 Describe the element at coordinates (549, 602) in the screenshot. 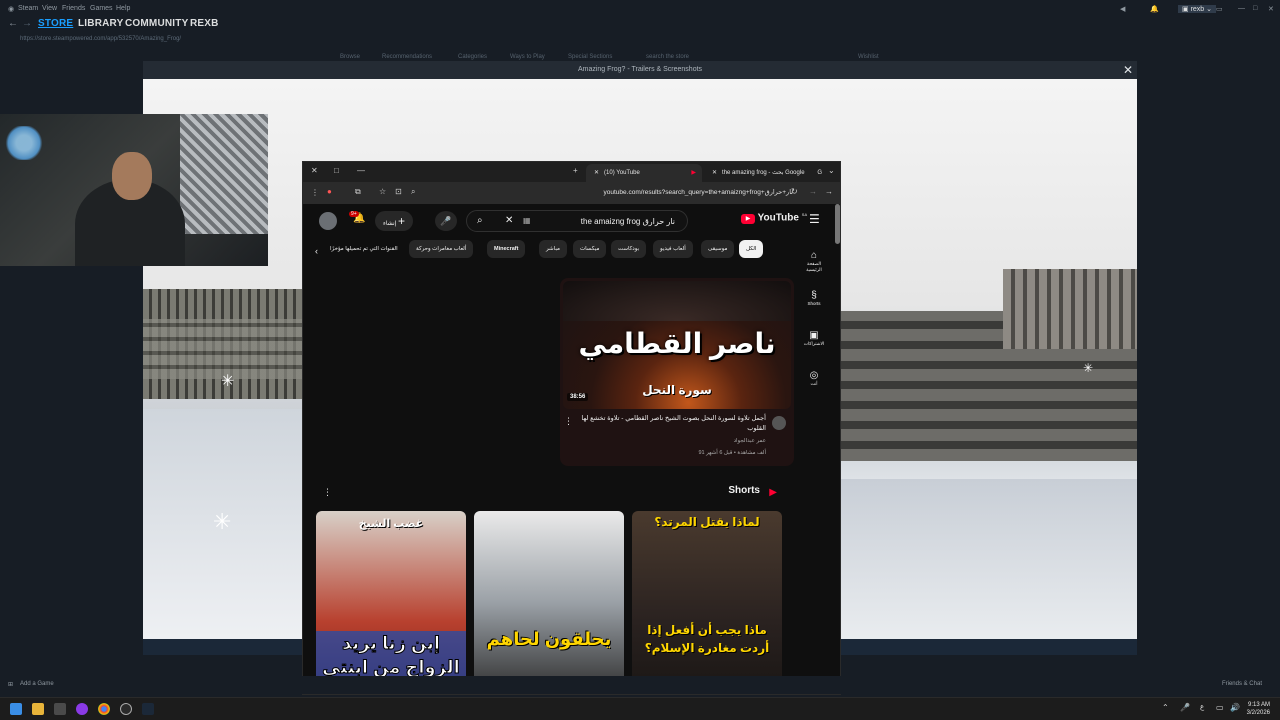

I see `short-card: يحلقون لحاهم` at that location.